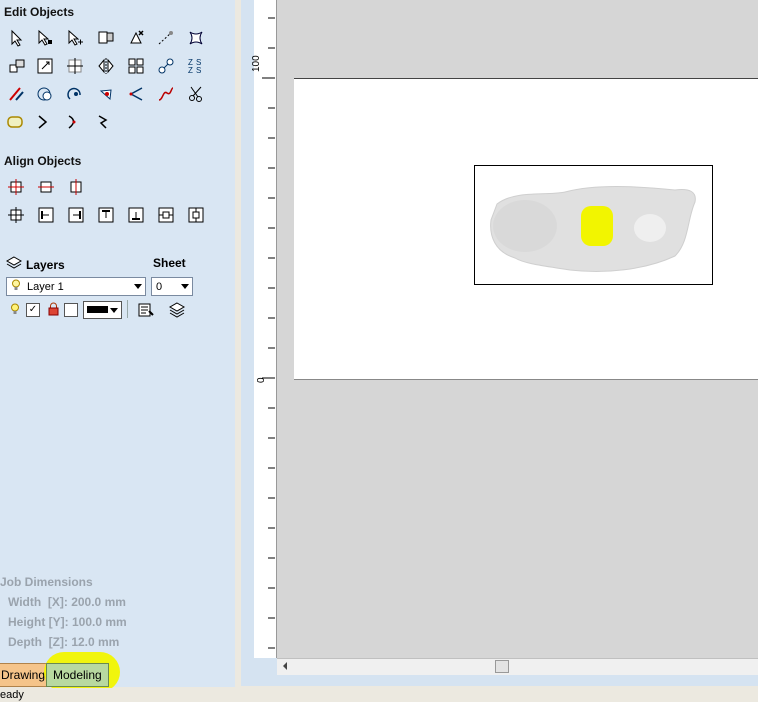 The height and width of the screenshot is (702, 758). I want to click on align-bottom-icon, so click(136, 215).